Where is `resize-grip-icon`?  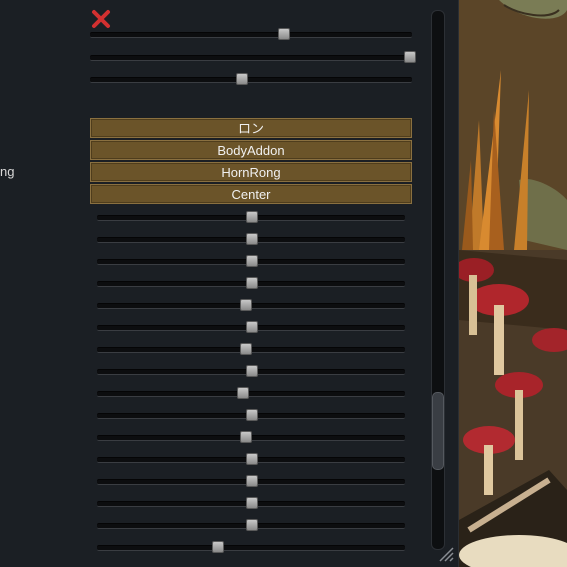
resize-grip-icon is located at coordinates (445, 553).